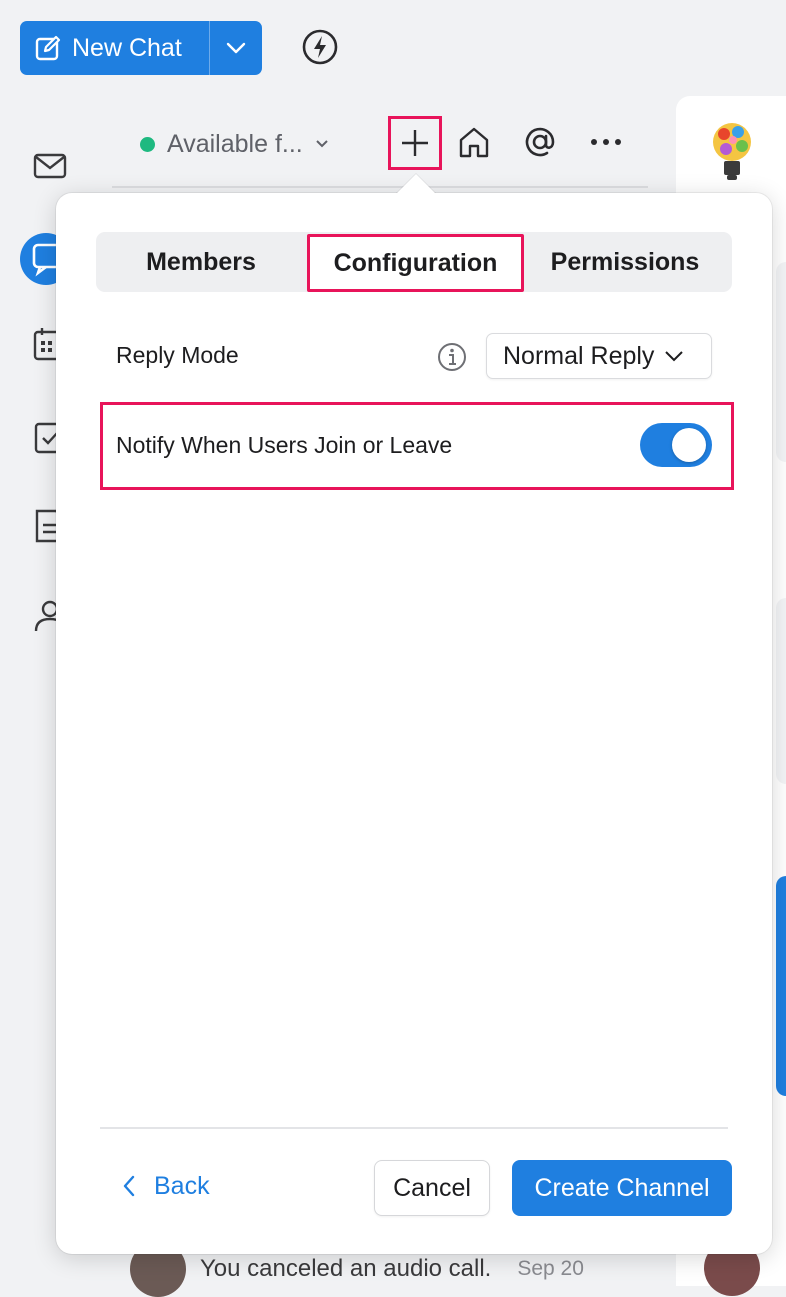 This screenshot has width=786, height=1297. What do you see at coordinates (732, 150) in the screenshot?
I see `lightbulb-icon` at bounding box center [732, 150].